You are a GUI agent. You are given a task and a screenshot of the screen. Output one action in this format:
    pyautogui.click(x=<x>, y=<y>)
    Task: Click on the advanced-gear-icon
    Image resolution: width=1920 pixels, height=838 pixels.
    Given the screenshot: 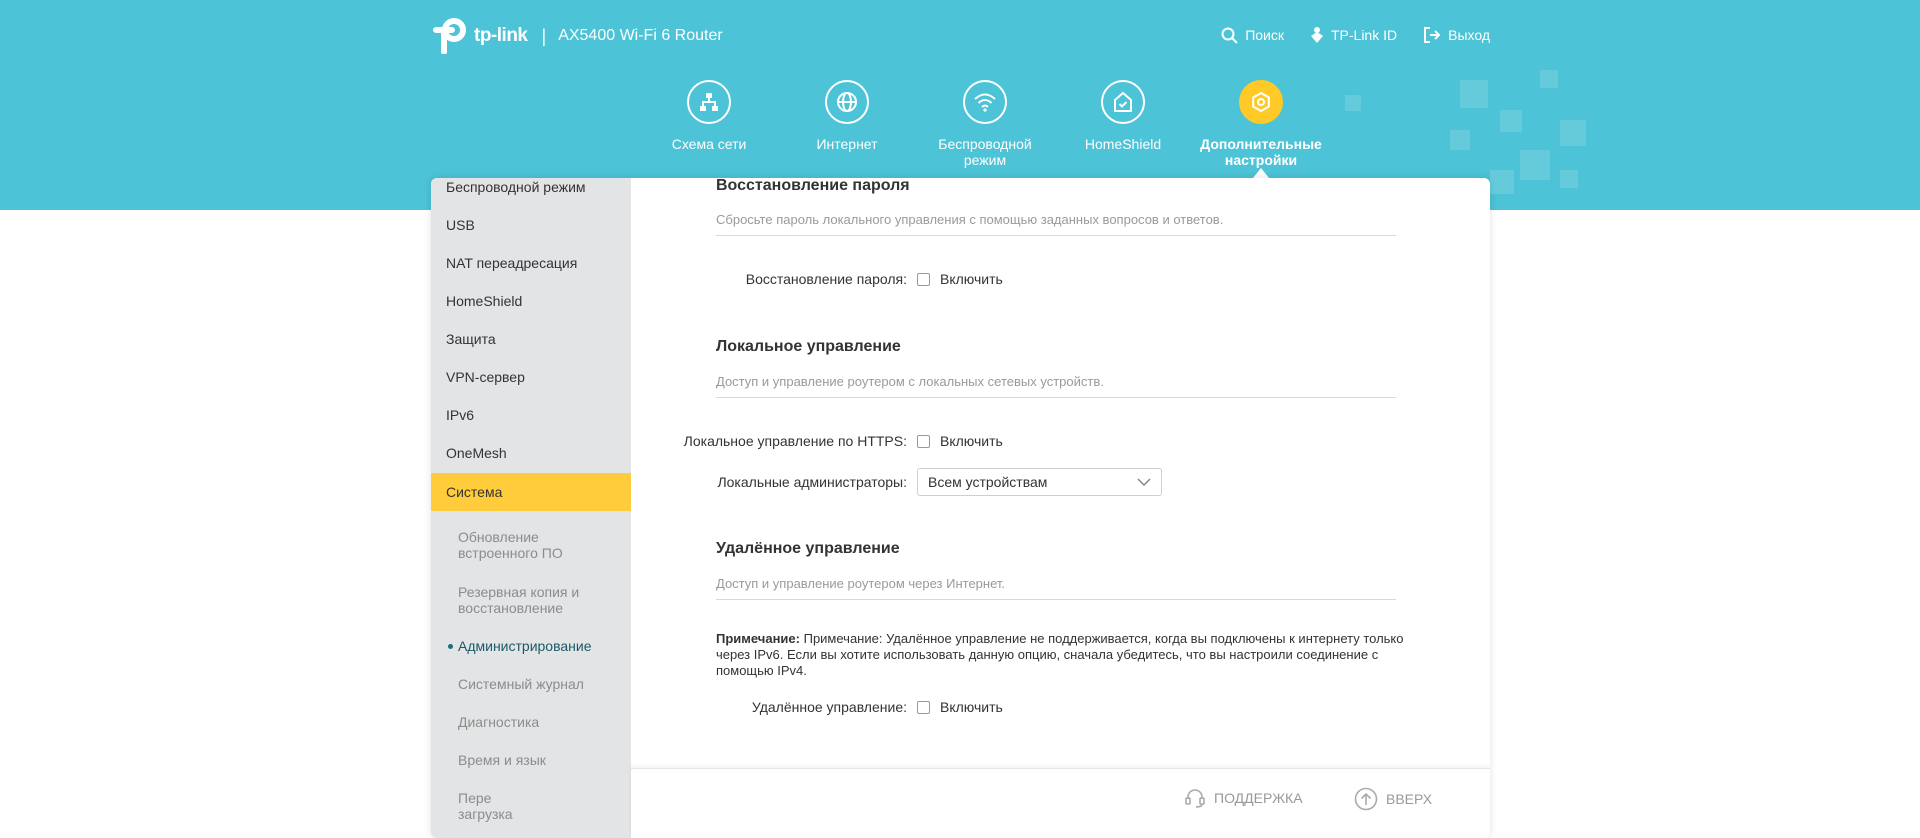 What is the action you would take?
    pyautogui.click(x=1261, y=102)
    